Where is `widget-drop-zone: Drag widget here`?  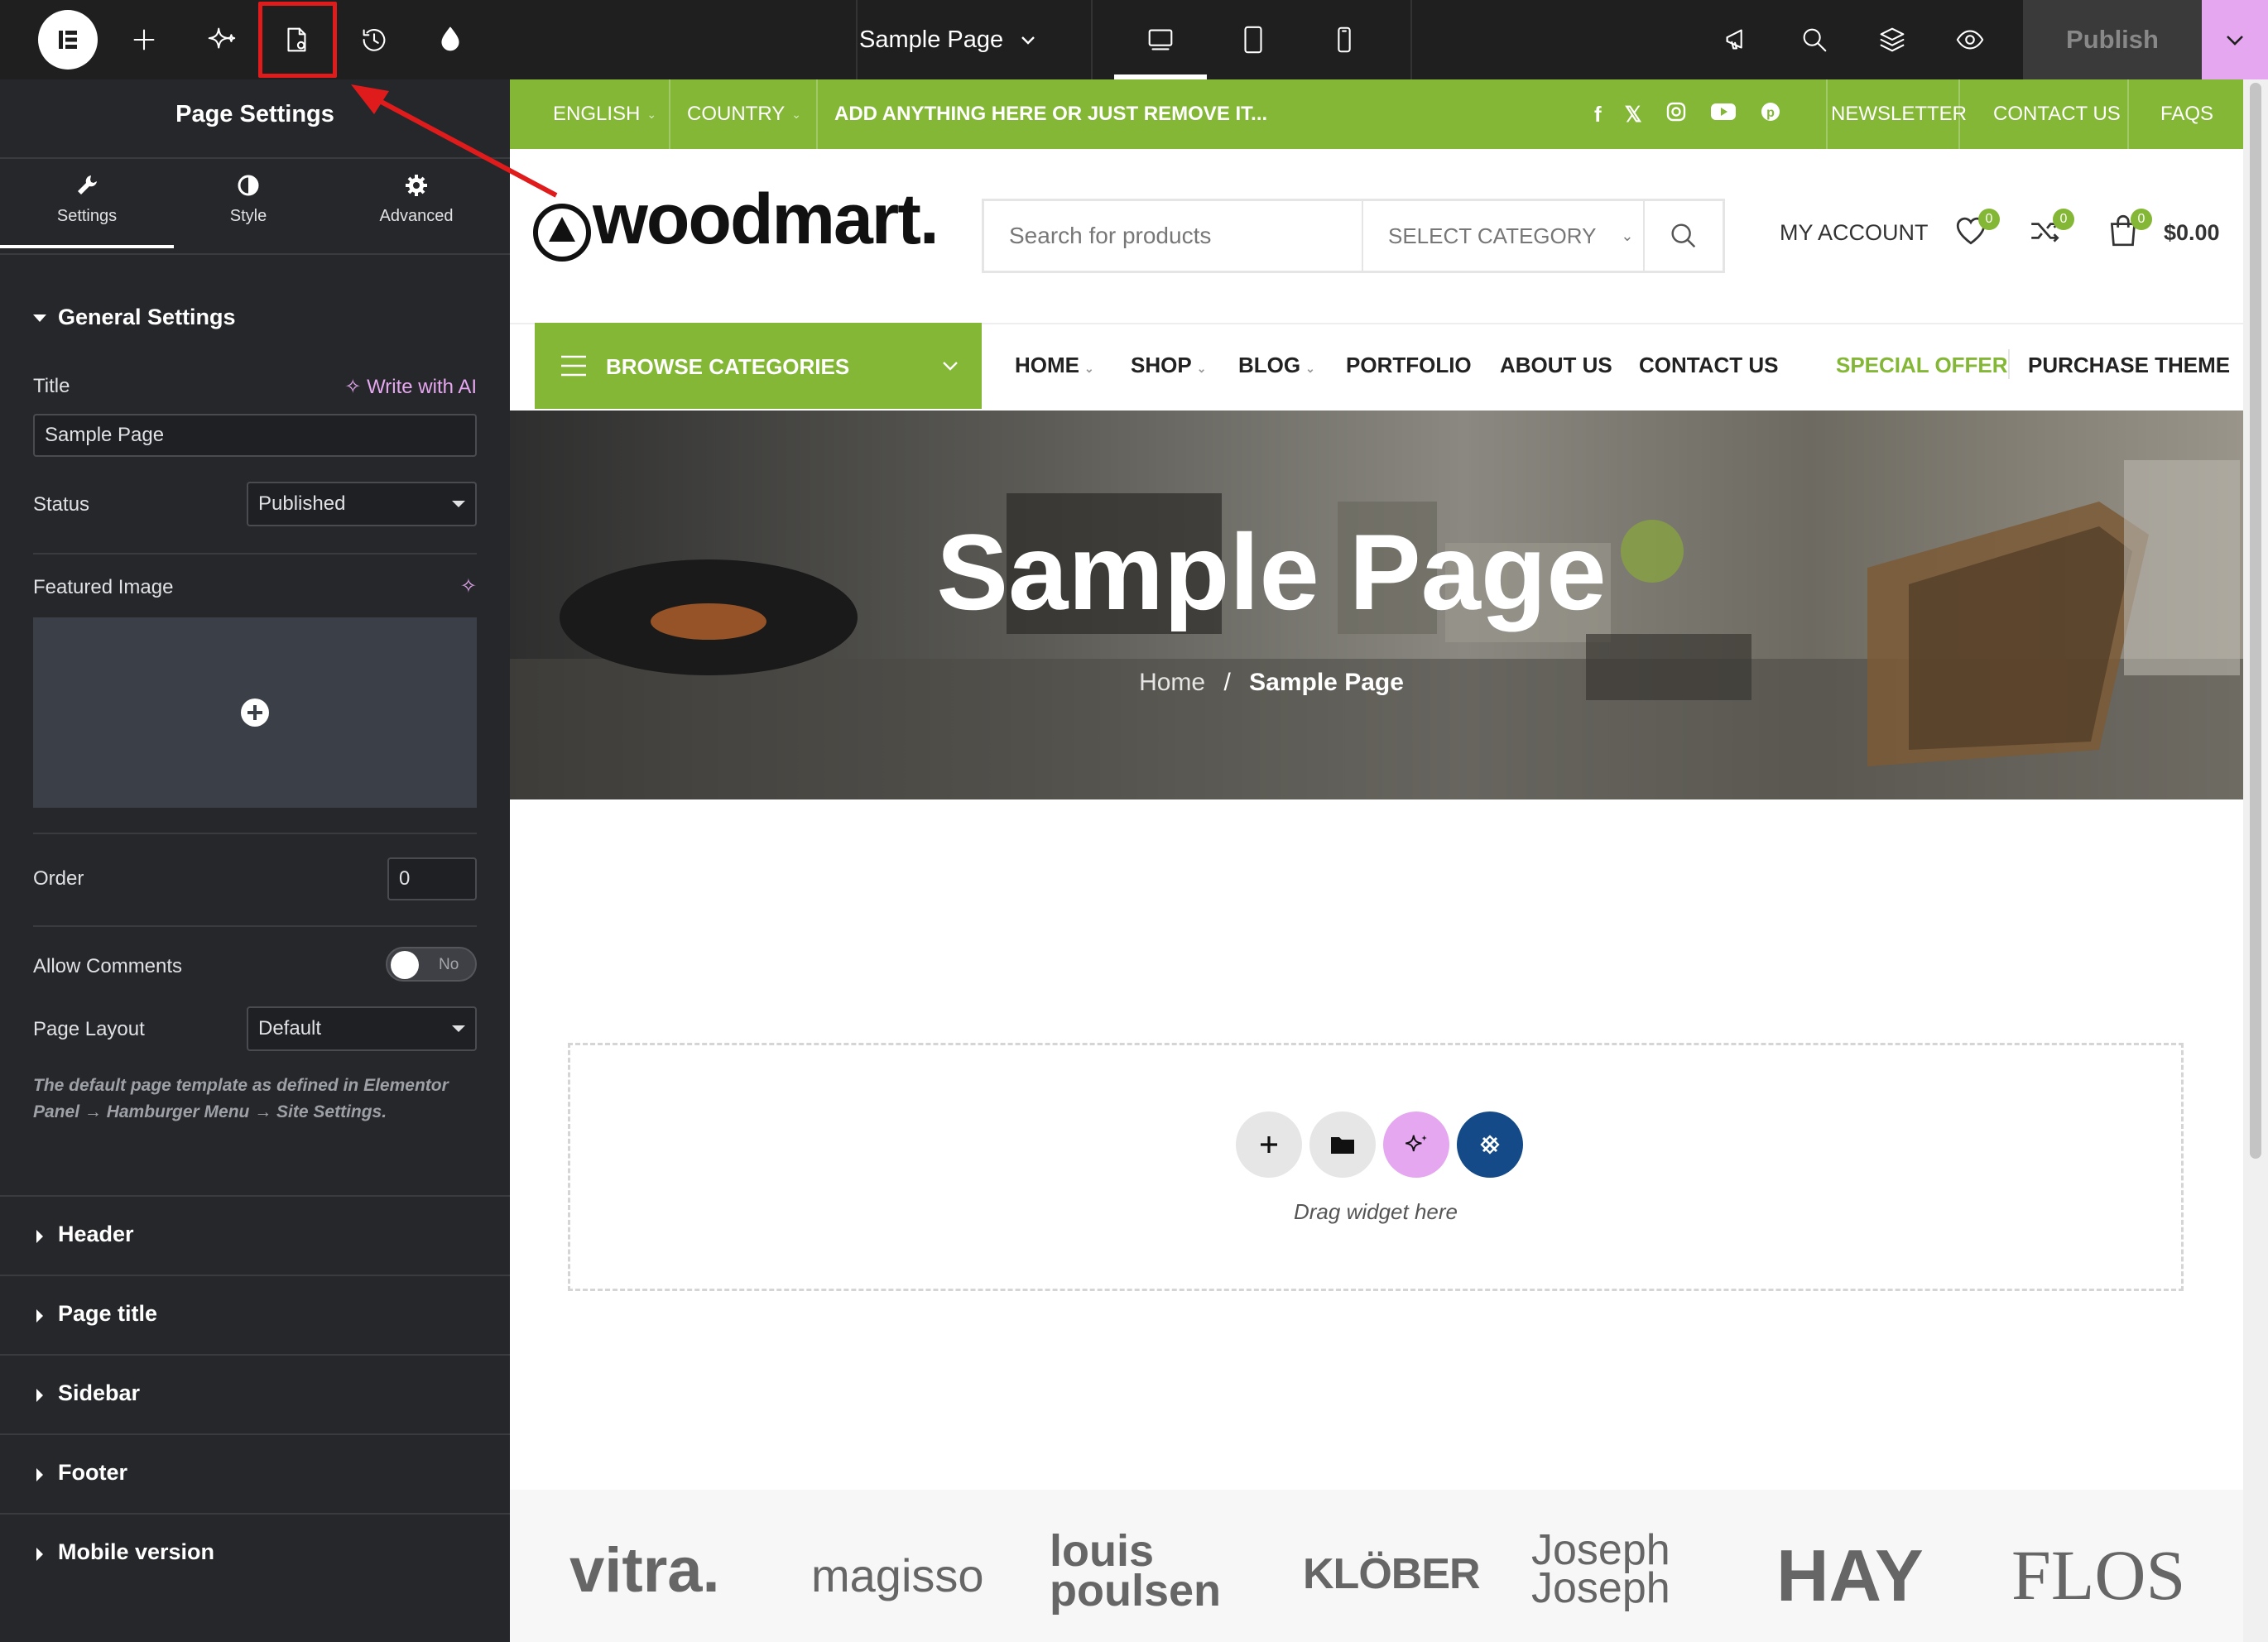
widget-drop-zone: Drag widget here is located at coordinates (1376, 1167).